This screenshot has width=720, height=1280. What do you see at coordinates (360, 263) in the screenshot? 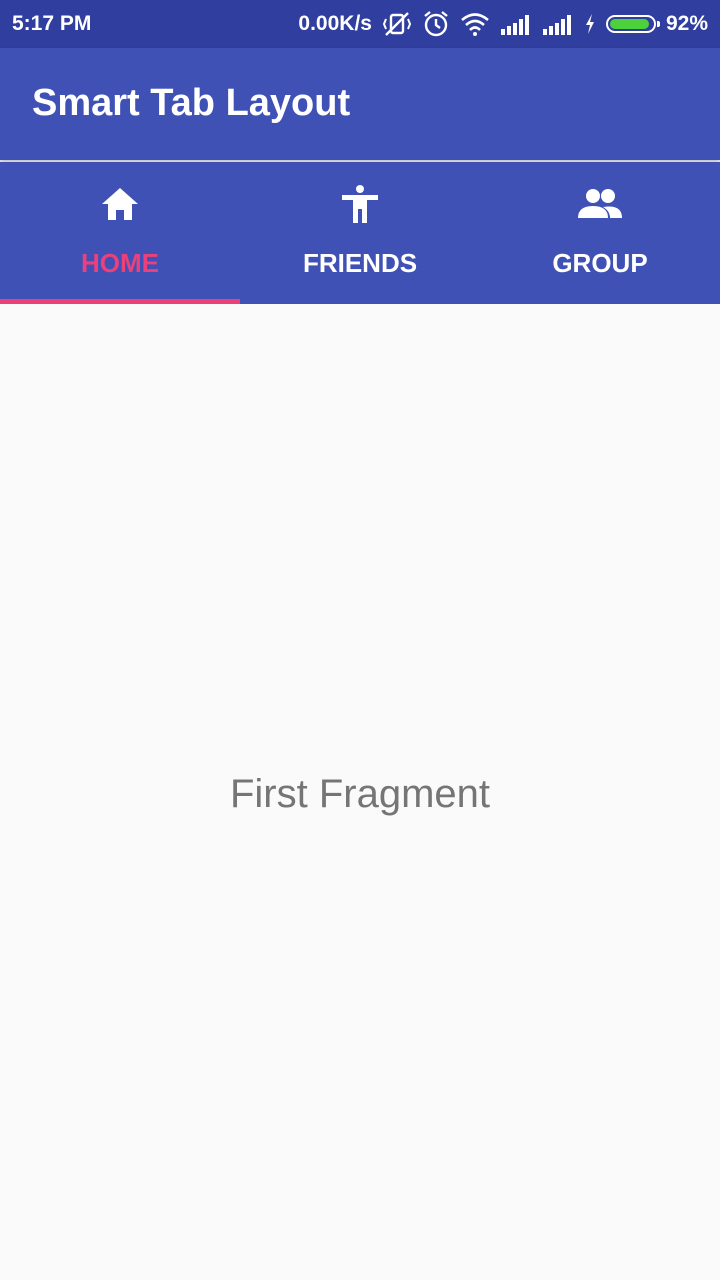
I see `tab-label: FRIENDS` at bounding box center [360, 263].